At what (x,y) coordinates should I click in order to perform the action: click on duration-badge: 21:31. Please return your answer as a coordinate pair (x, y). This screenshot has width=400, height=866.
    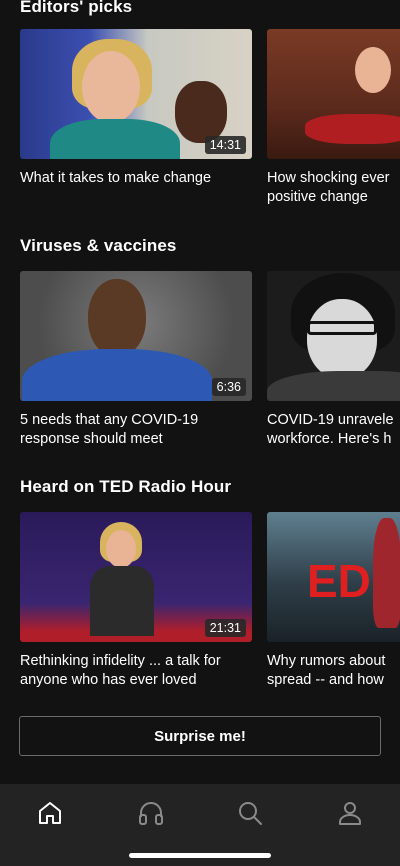
    Looking at the image, I should click on (225, 628).